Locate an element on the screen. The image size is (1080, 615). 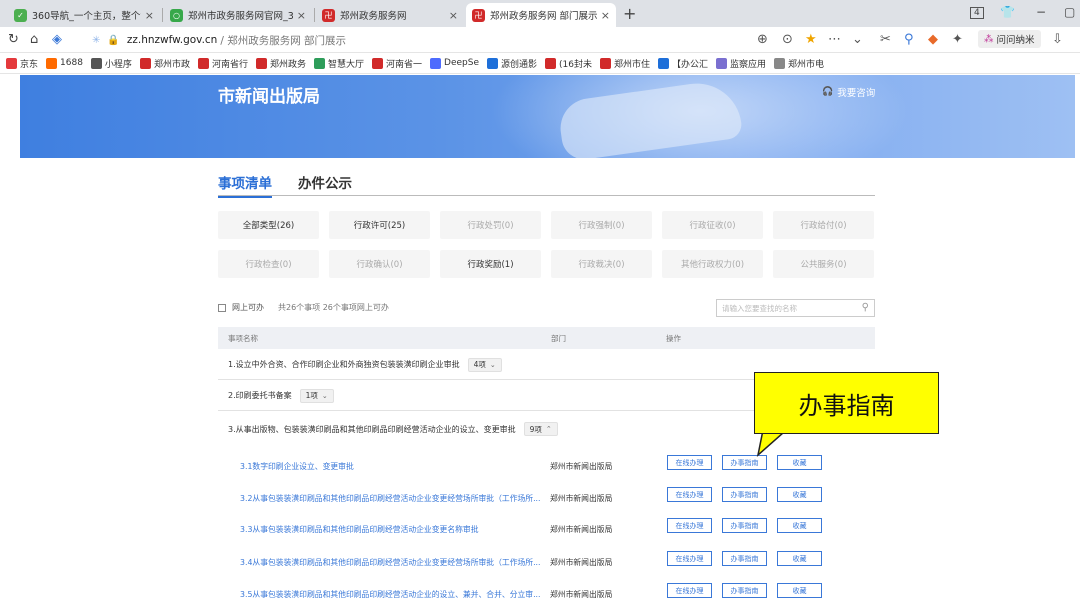
consult-link: 🎧 我要咨询 is located at coordinates (848, 92).